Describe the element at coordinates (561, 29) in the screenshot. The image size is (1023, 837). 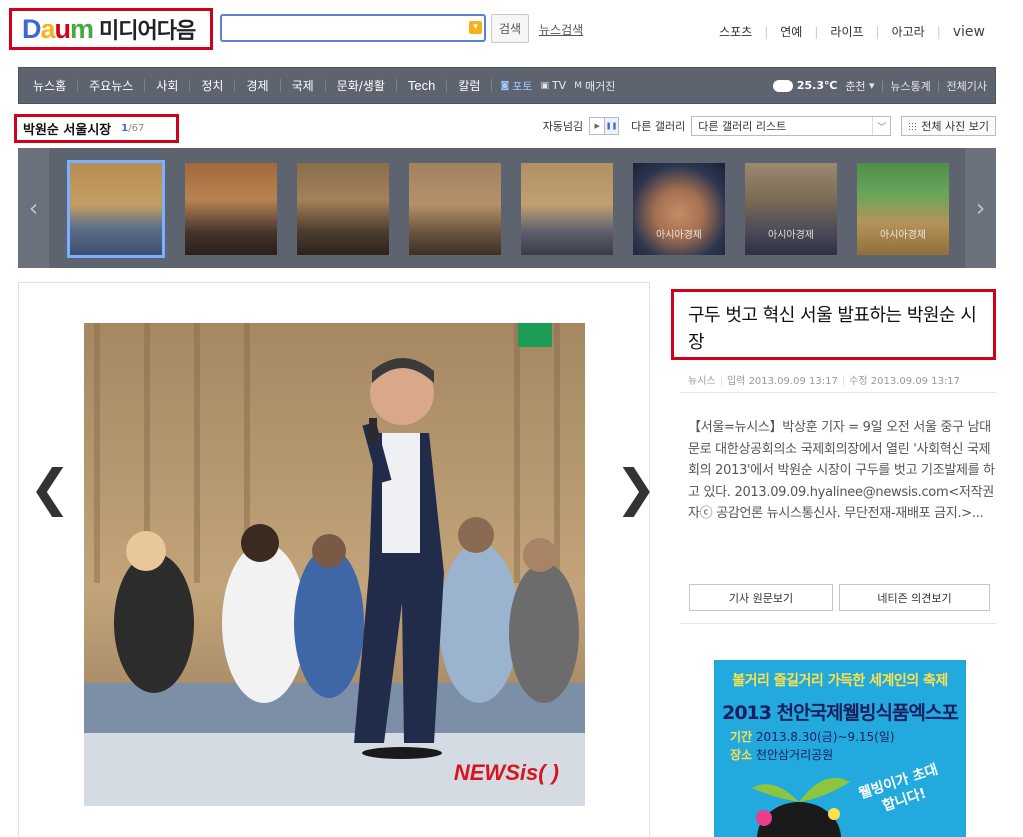
I see `news-search-link: 뉴스검색` at that location.